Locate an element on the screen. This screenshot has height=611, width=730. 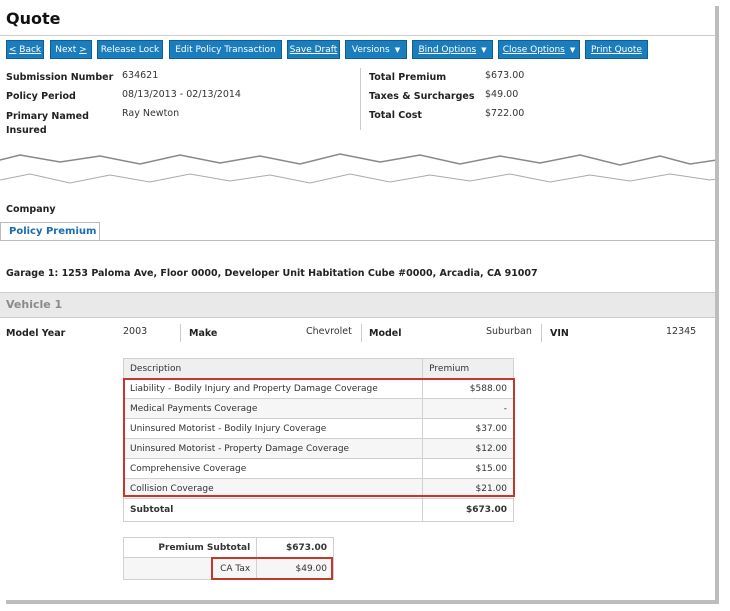
model-year-label: Model Year is located at coordinates (36, 333).